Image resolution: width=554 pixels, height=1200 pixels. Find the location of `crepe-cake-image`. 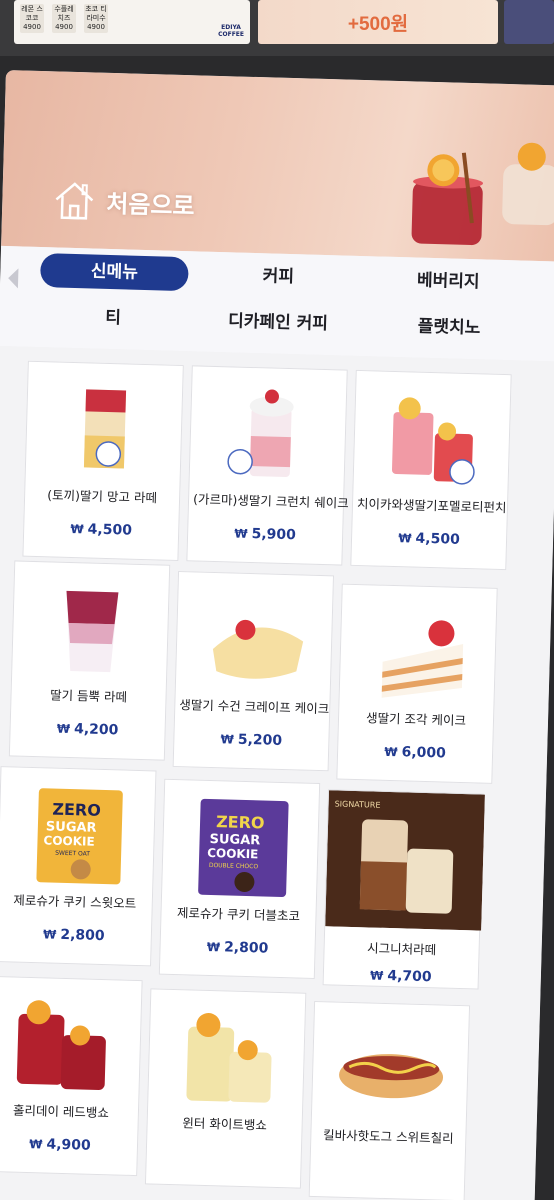

crepe-cake-image is located at coordinates (258, 649).